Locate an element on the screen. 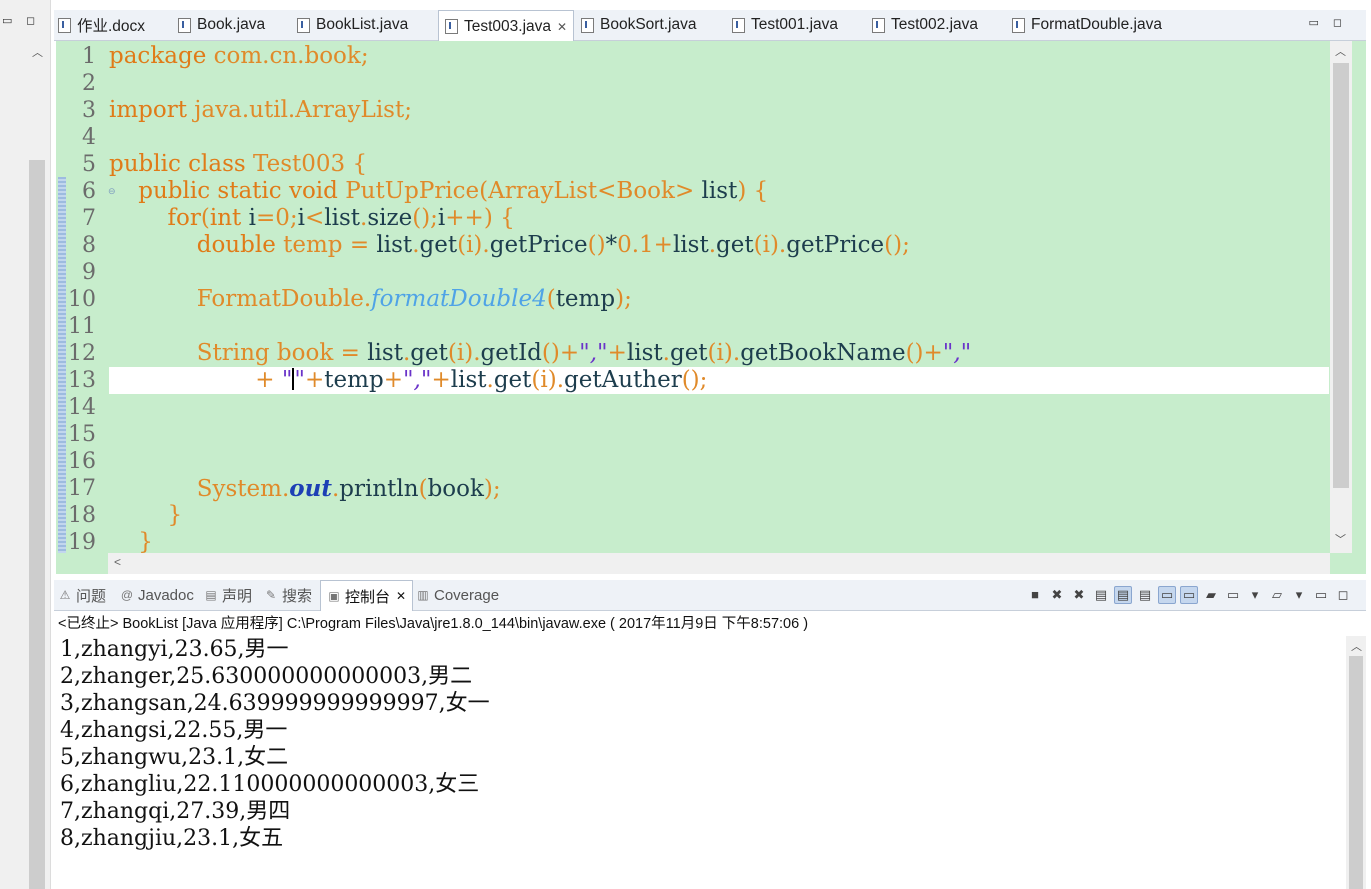 The height and width of the screenshot is (889, 1371). left-scrollbar: ︿ is located at coordinates (37, 464).